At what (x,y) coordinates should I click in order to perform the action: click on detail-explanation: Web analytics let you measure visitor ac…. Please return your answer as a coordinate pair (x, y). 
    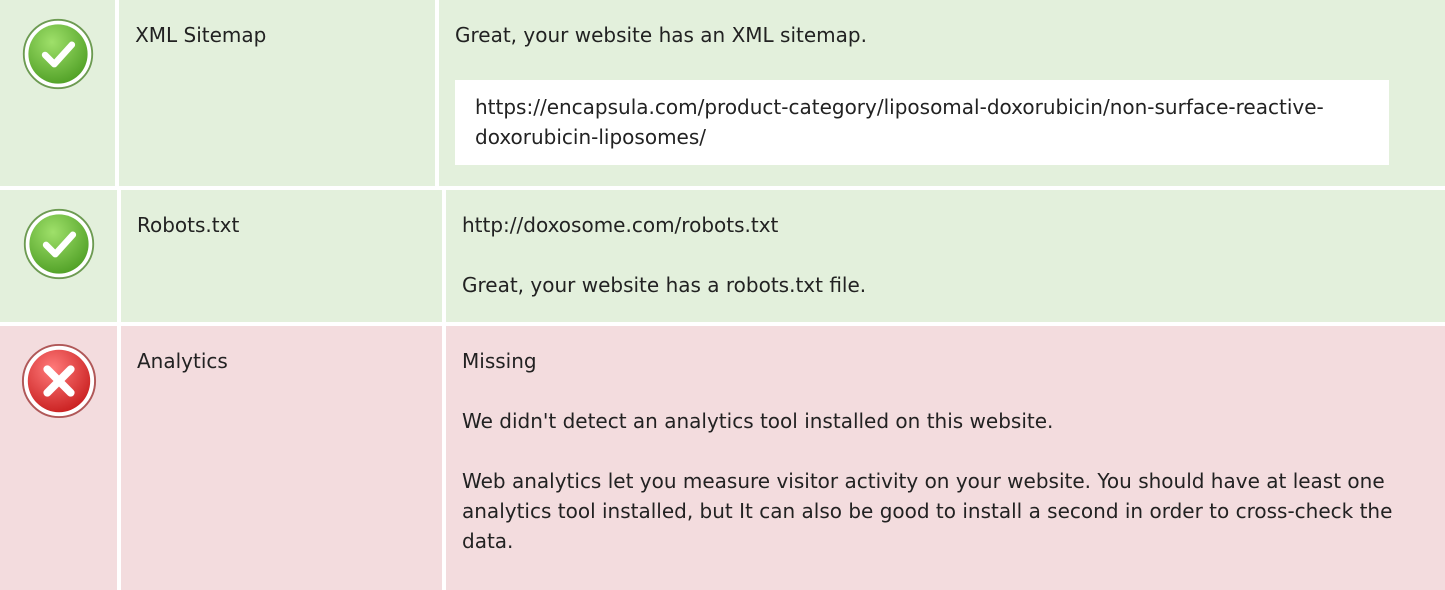
    Looking at the image, I should click on (927, 511).